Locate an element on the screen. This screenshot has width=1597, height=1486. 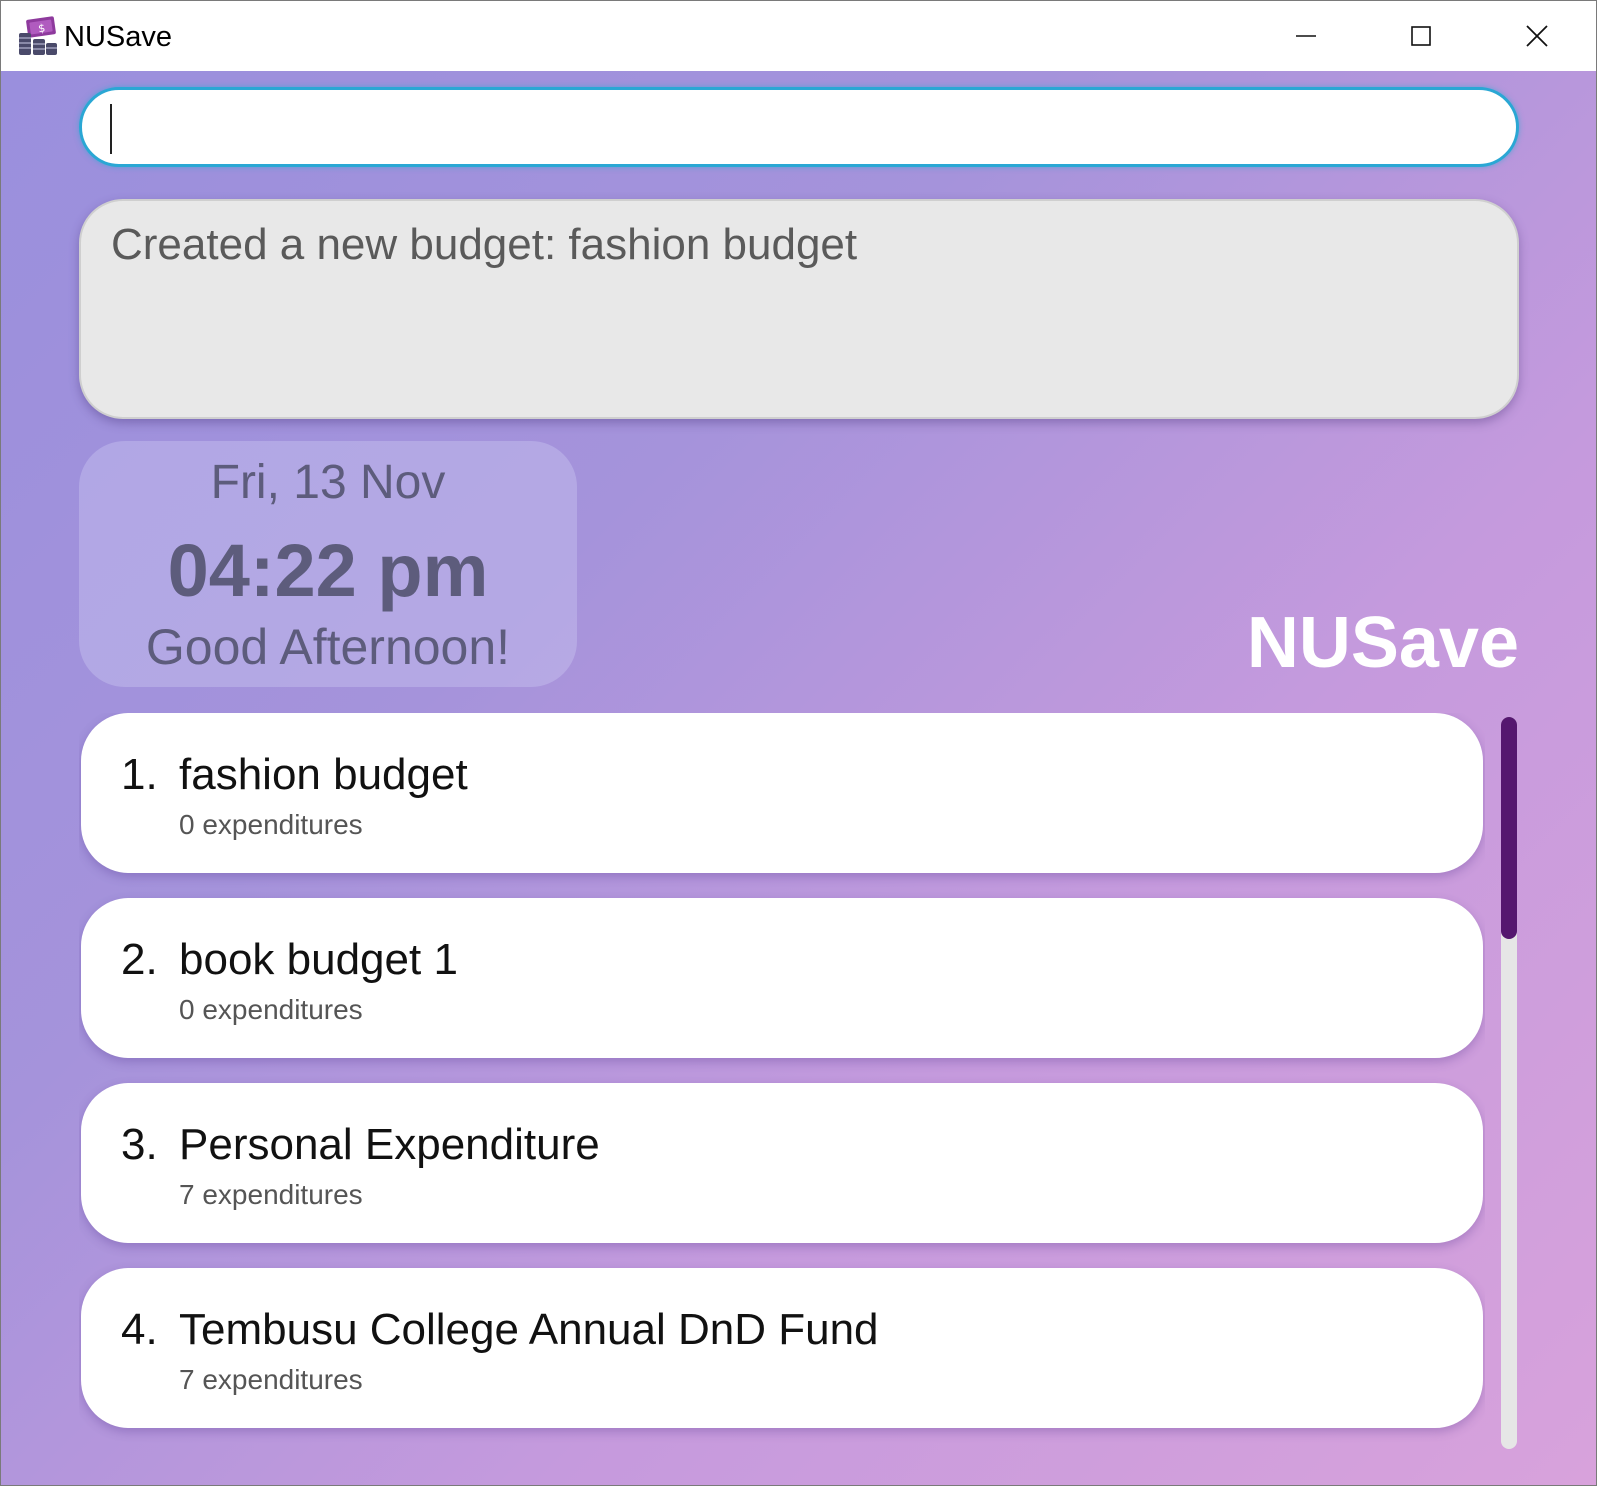
budget-card: 2. book budget 1 0 expenditures is located at coordinates (782, 978).